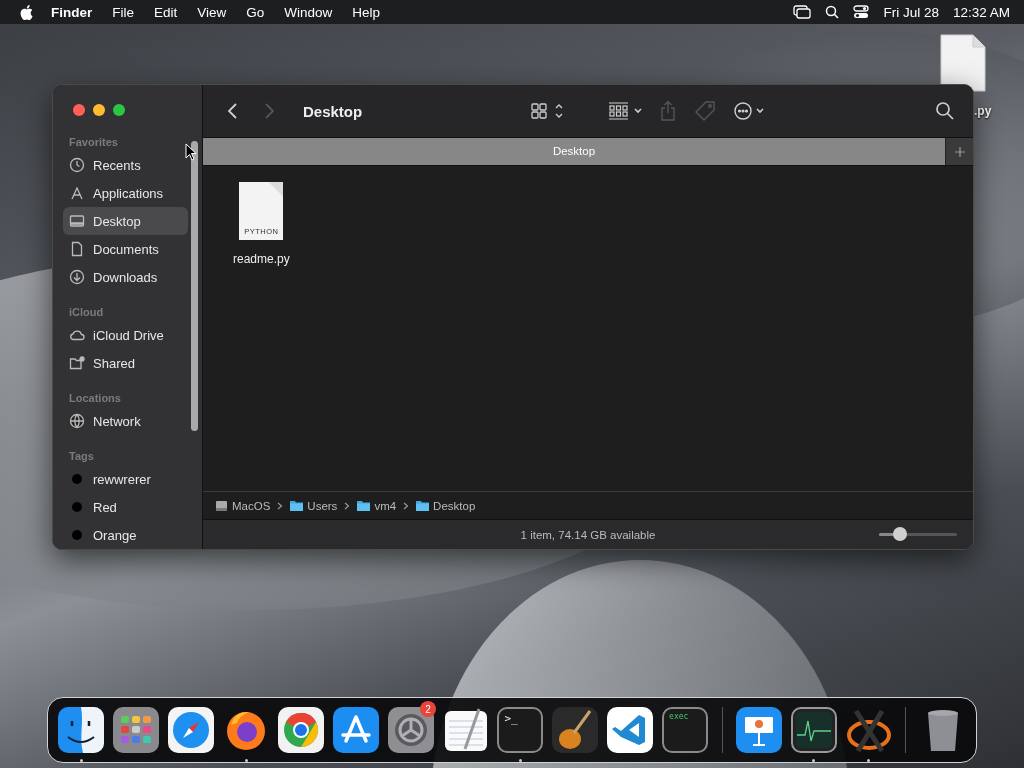 Image resolution: width=1024 pixels, height=768 pixels. I want to click on sidebar-item: Desktop, so click(125, 221).